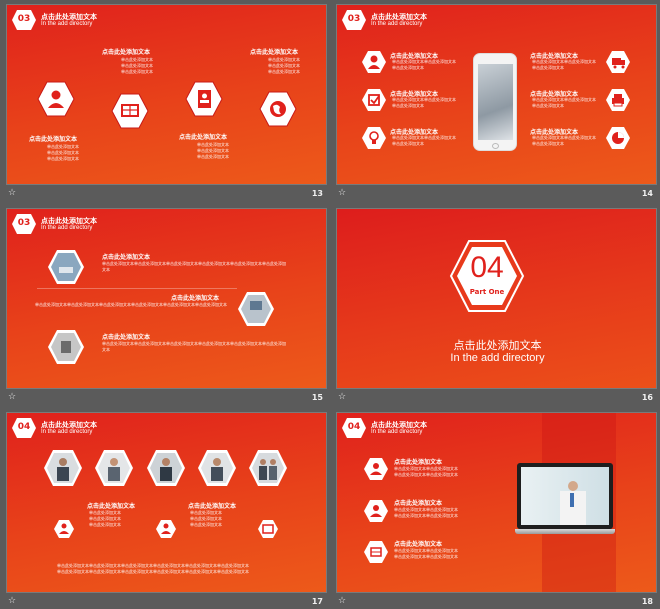 Image resolution: width=660 pixels, height=609 pixels. I want to click on checkbox-icon, so click(374, 100).